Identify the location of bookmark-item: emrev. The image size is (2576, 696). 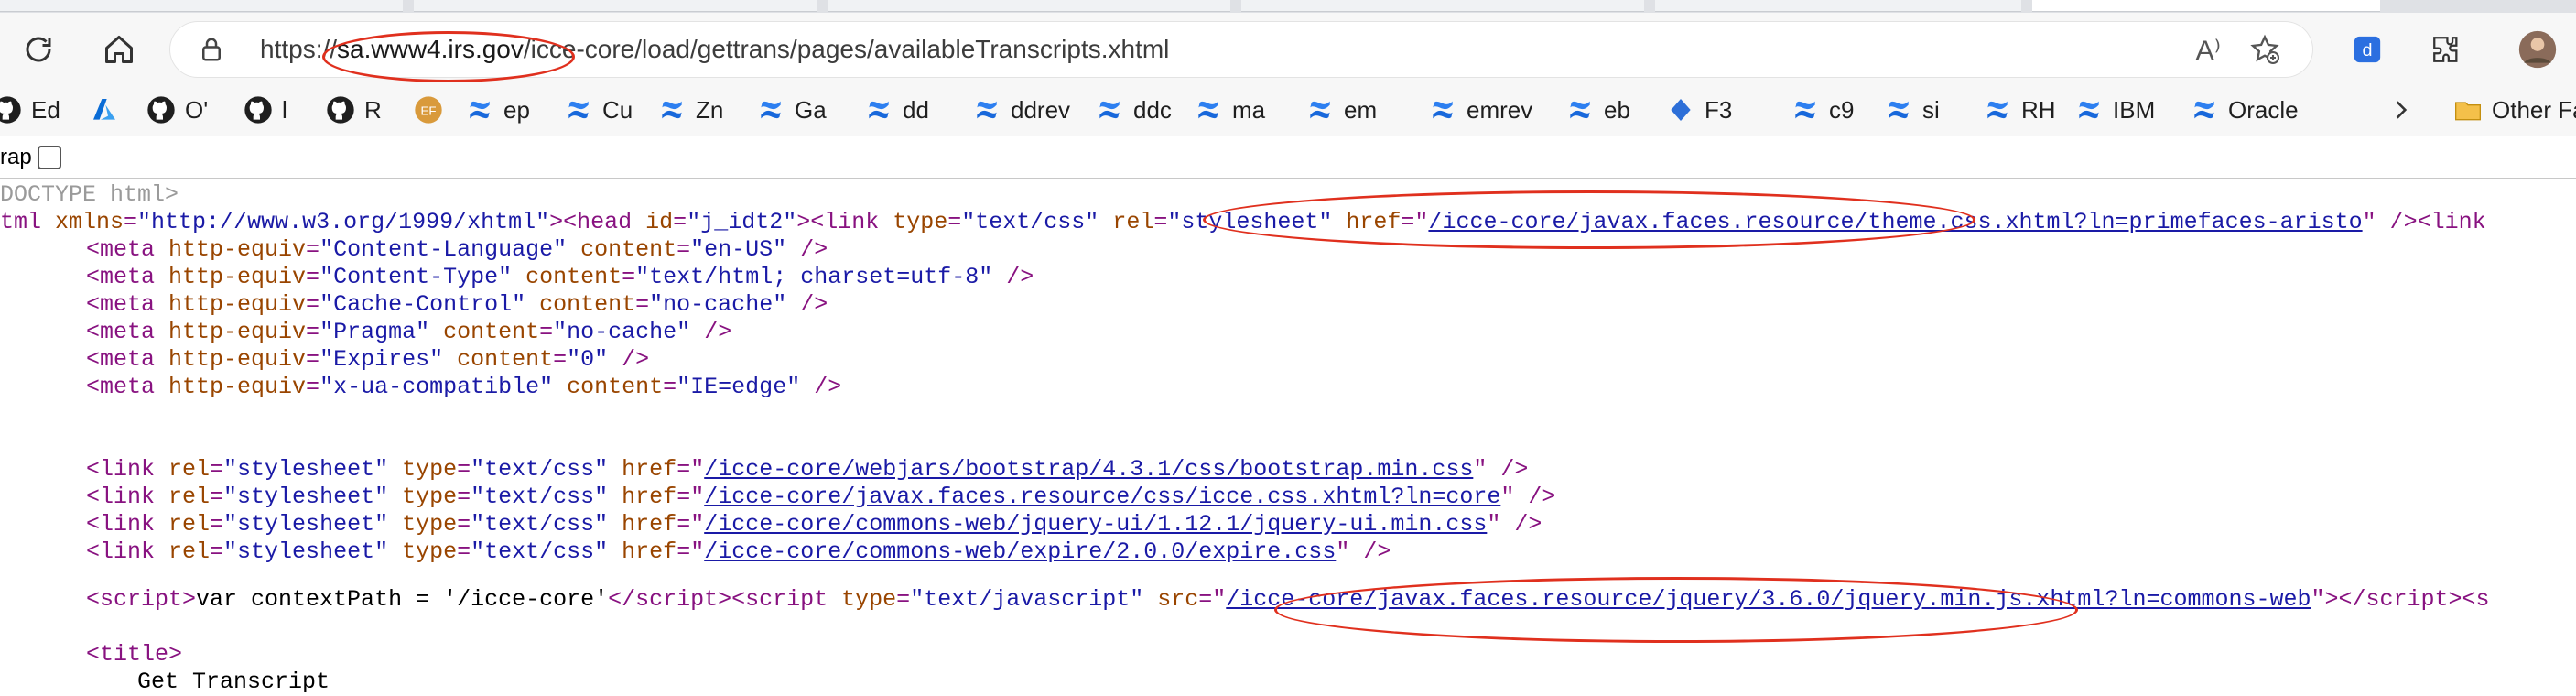
(1480, 110).